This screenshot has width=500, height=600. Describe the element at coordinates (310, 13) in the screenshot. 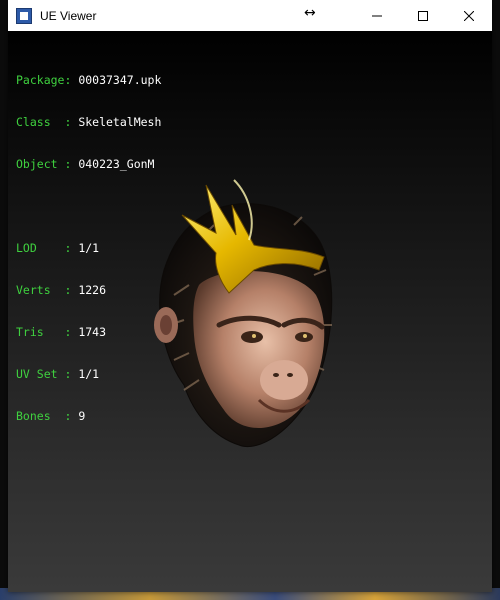

I see `resize-cursor-icon: ↔` at that location.